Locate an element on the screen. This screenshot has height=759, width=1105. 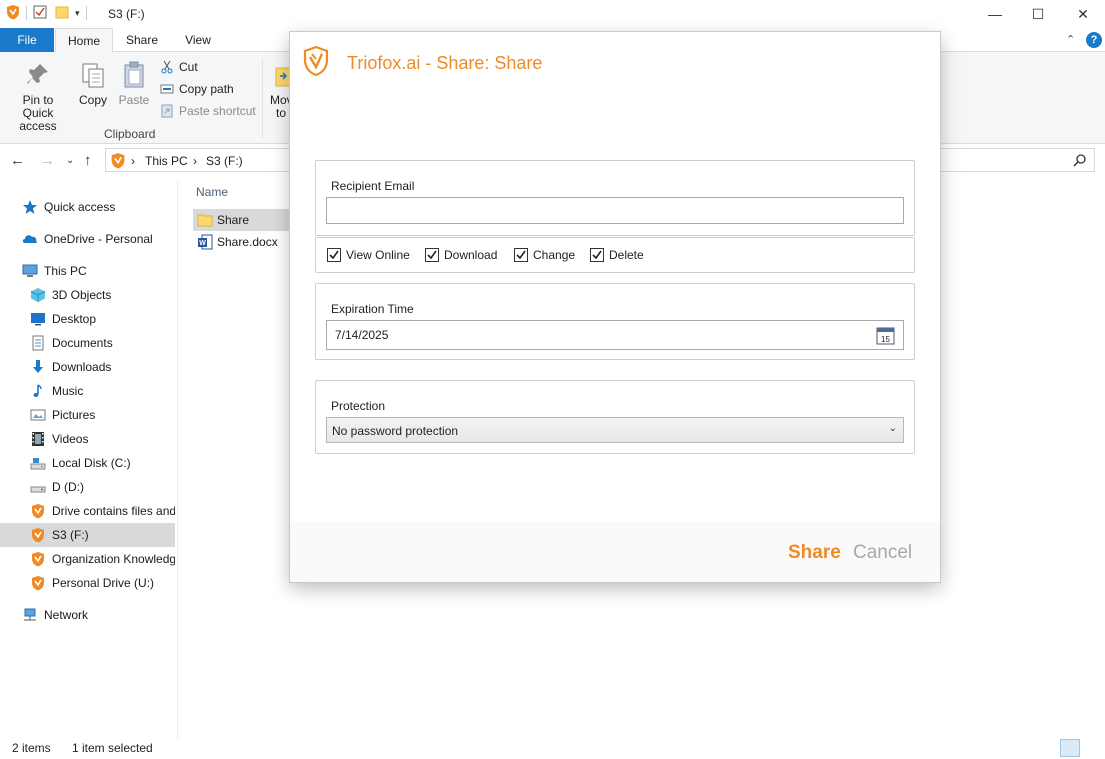
nav-item-documents: Documents is located at coordinates (87, 343).